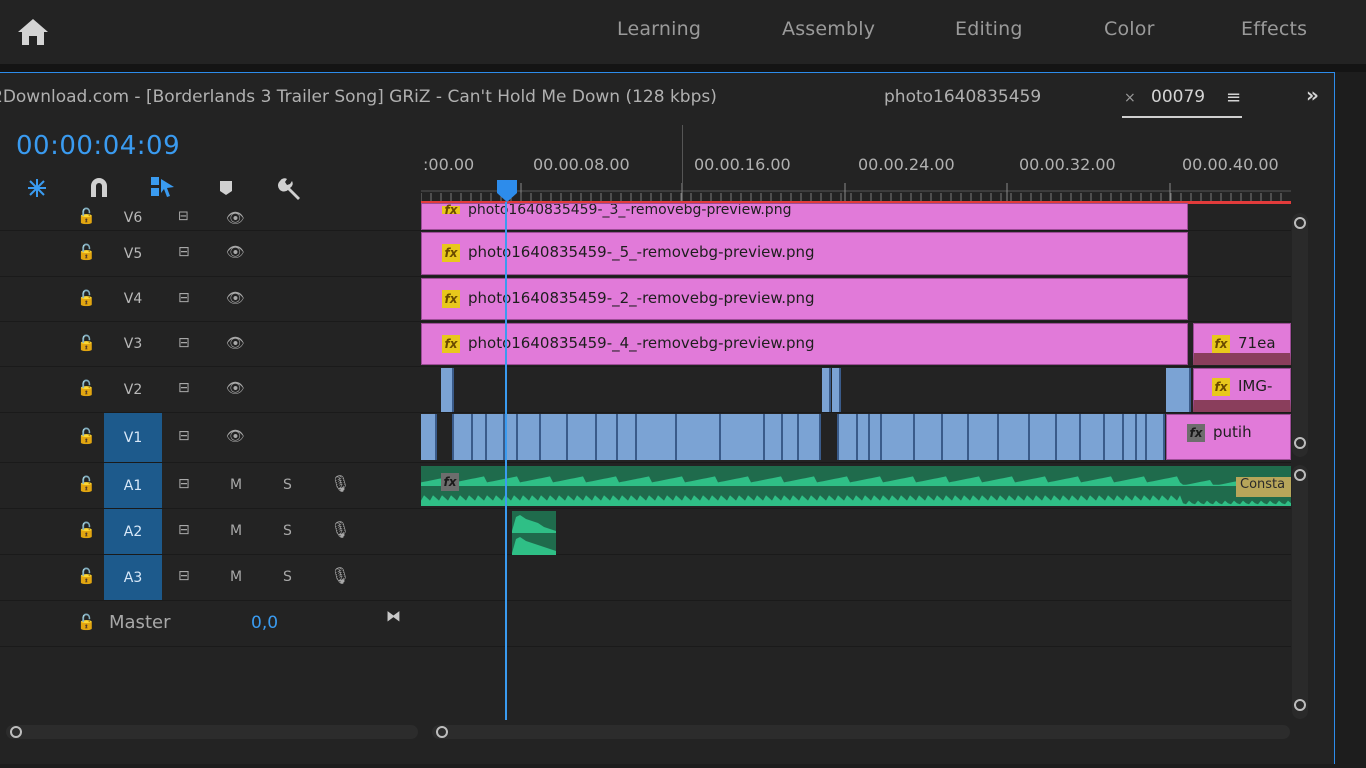  What do you see at coordinates (1129, 29) in the screenshot?
I see `workspace-color: Color` at bounding box center [1129, 29].